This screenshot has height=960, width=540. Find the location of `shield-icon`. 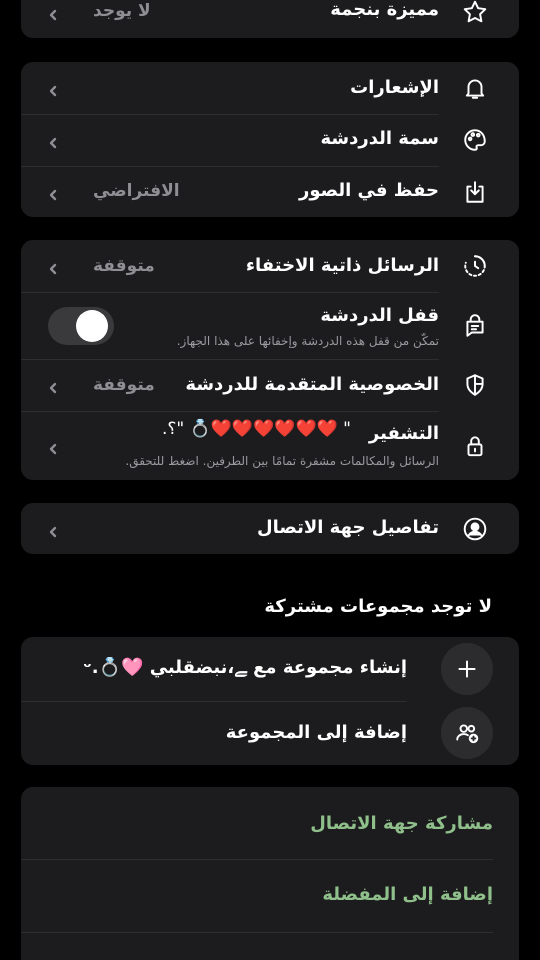

shield-icon is located at coordinates (475, 385).